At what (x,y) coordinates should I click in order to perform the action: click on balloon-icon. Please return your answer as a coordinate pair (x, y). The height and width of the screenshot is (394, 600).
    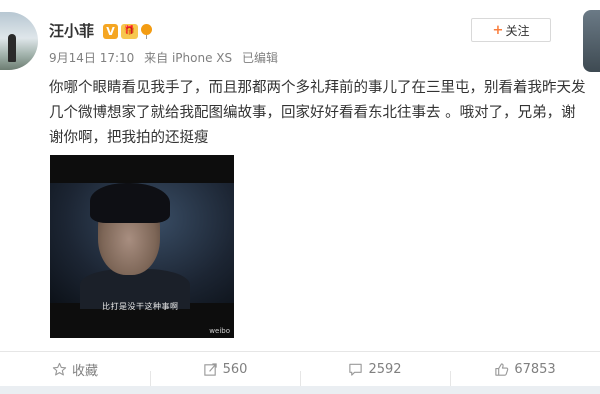
    Looking at the image, I should click on (146, 31).